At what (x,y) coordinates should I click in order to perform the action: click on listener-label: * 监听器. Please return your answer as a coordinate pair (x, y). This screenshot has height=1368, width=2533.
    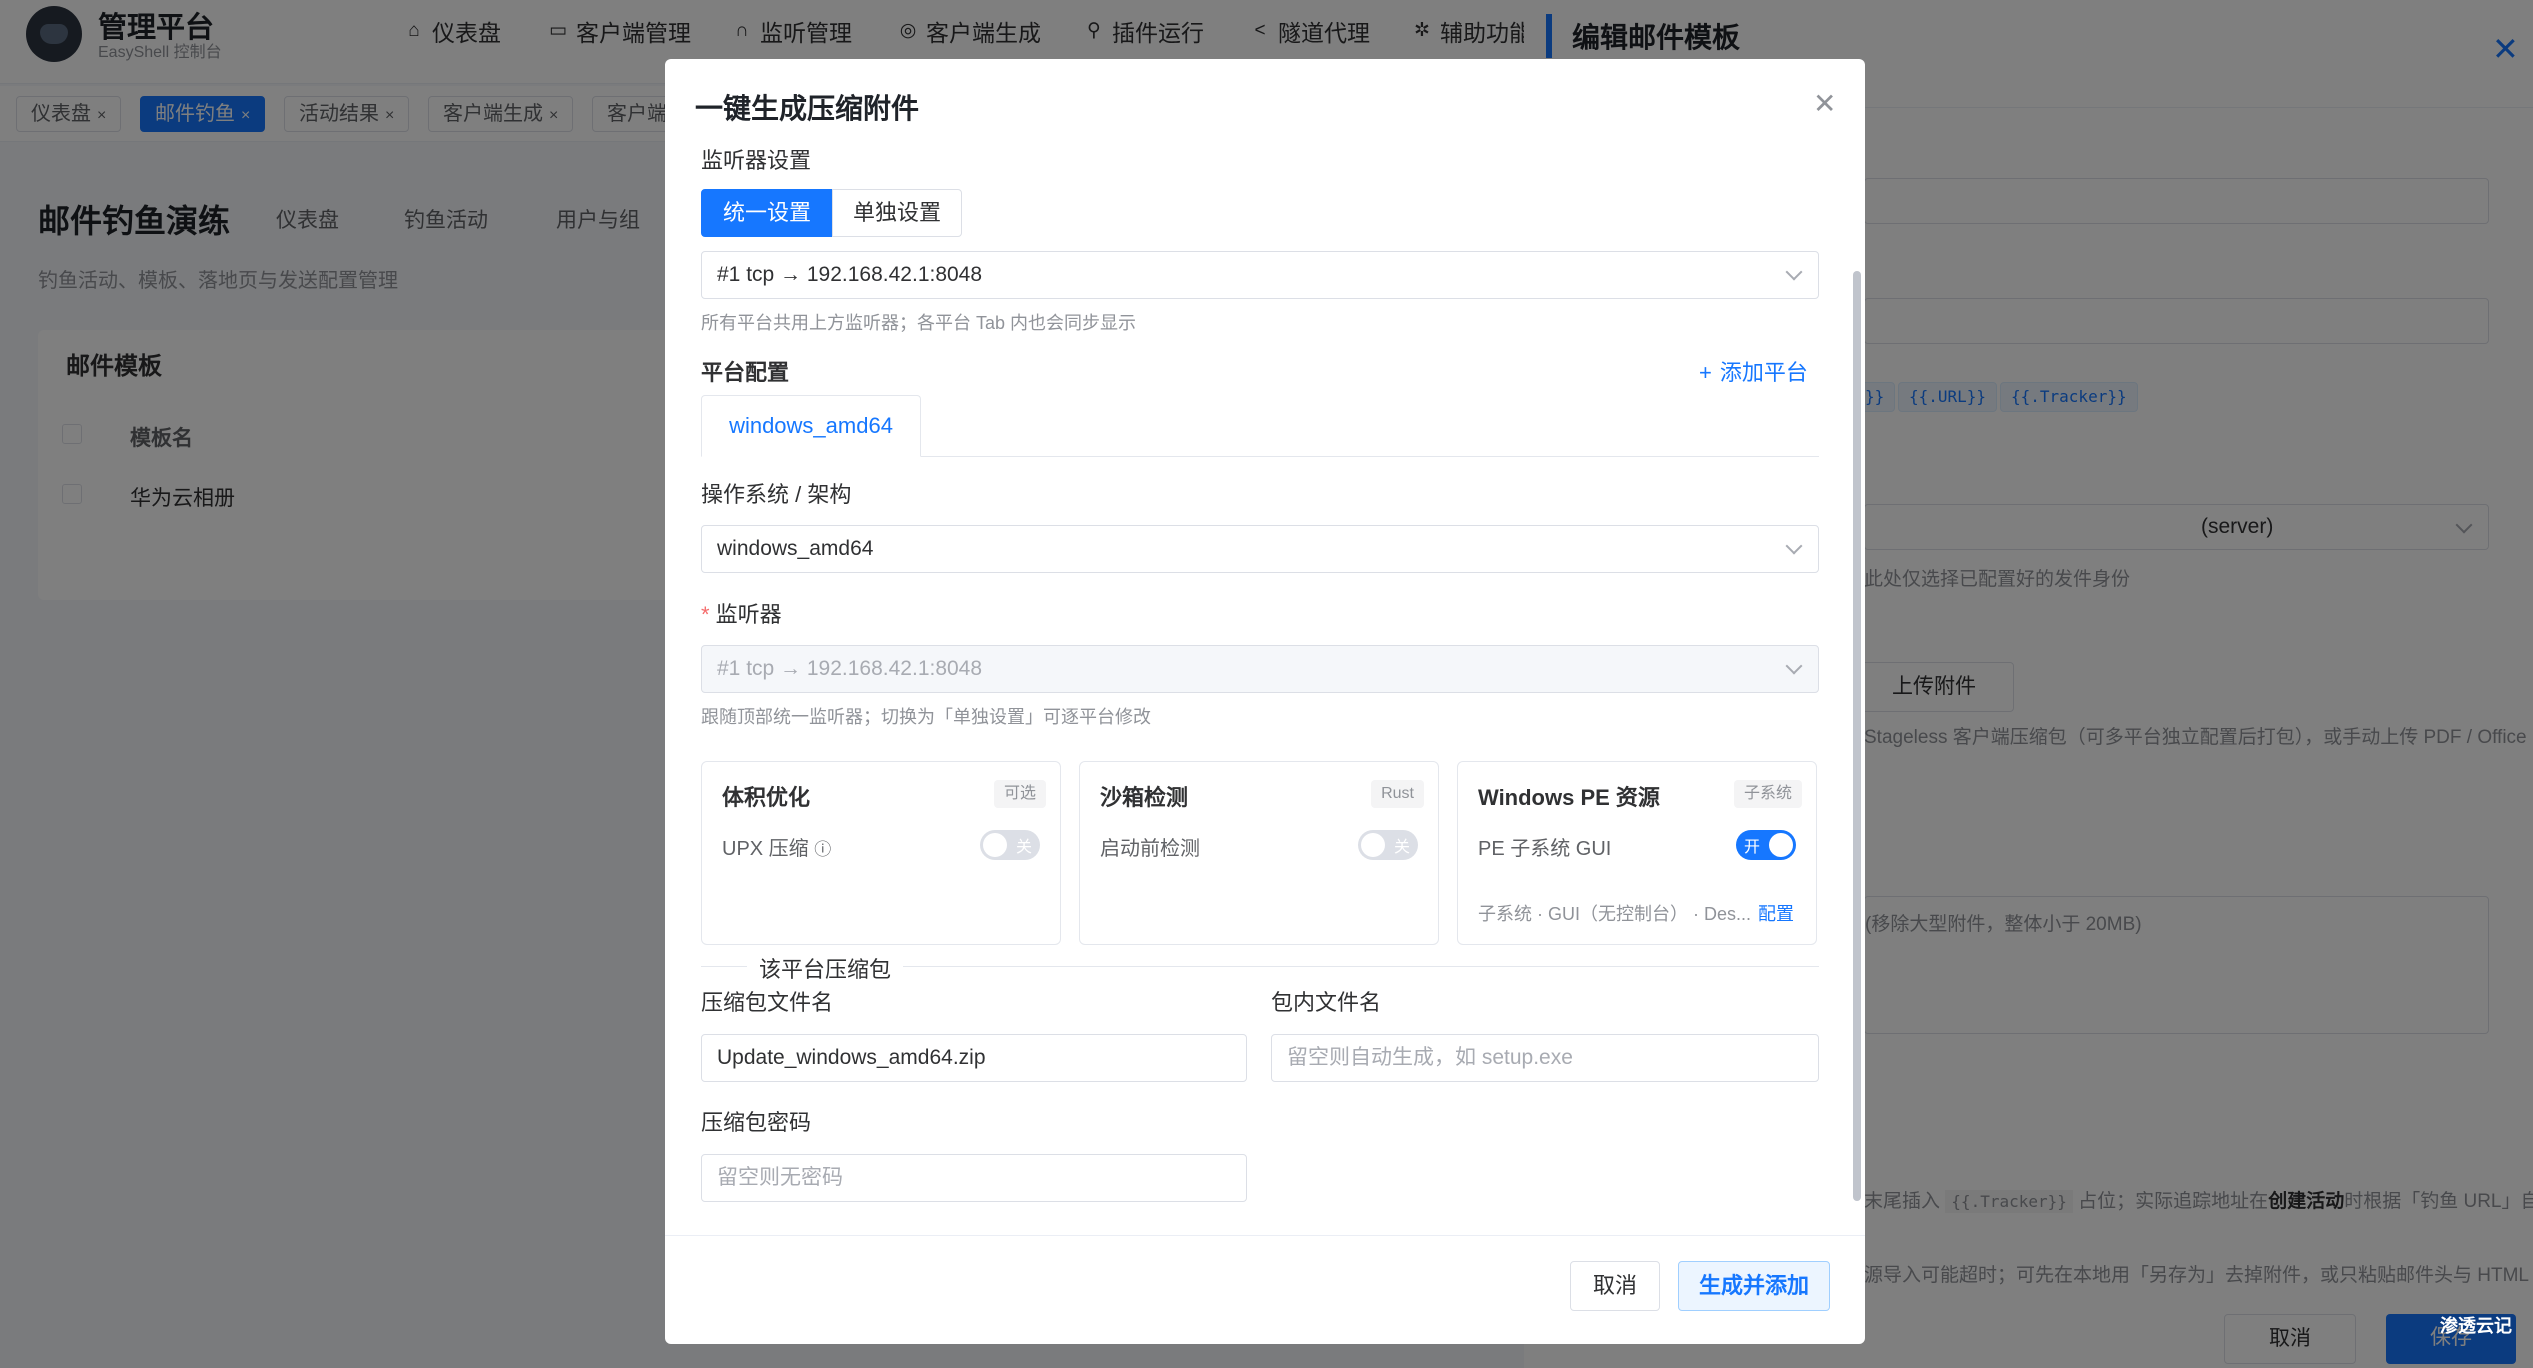
    Looking at the image, I should click on (741, 613).